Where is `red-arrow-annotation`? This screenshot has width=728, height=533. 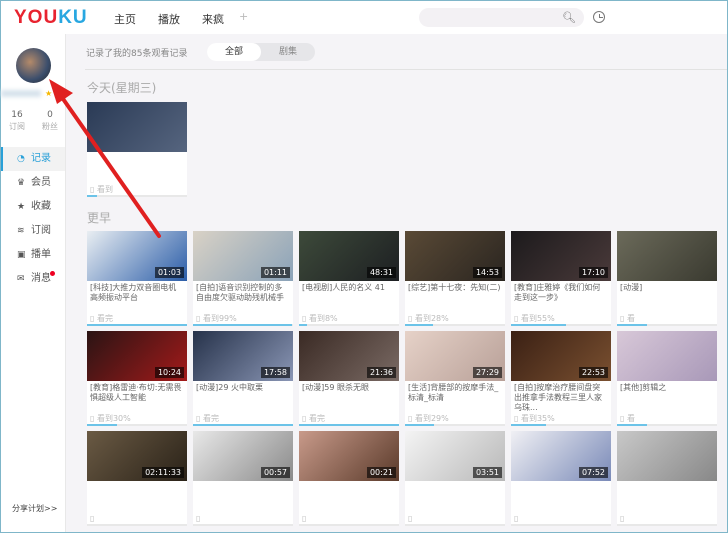 red-arrow-annotation is located at coordinates (105, 158).